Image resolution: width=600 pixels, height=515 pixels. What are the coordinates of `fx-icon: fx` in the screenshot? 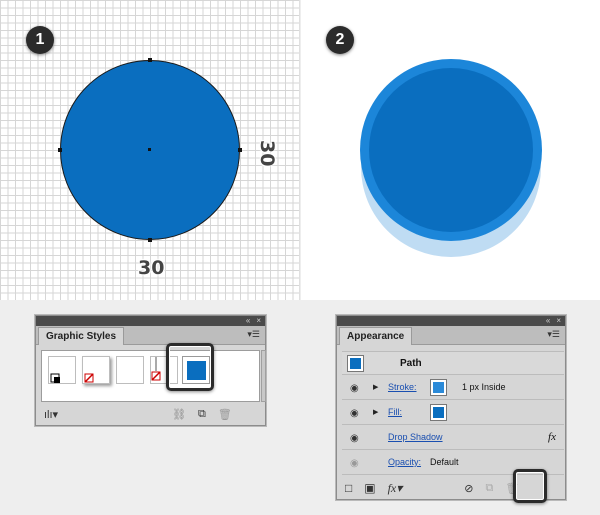 It's located at (552, 437).